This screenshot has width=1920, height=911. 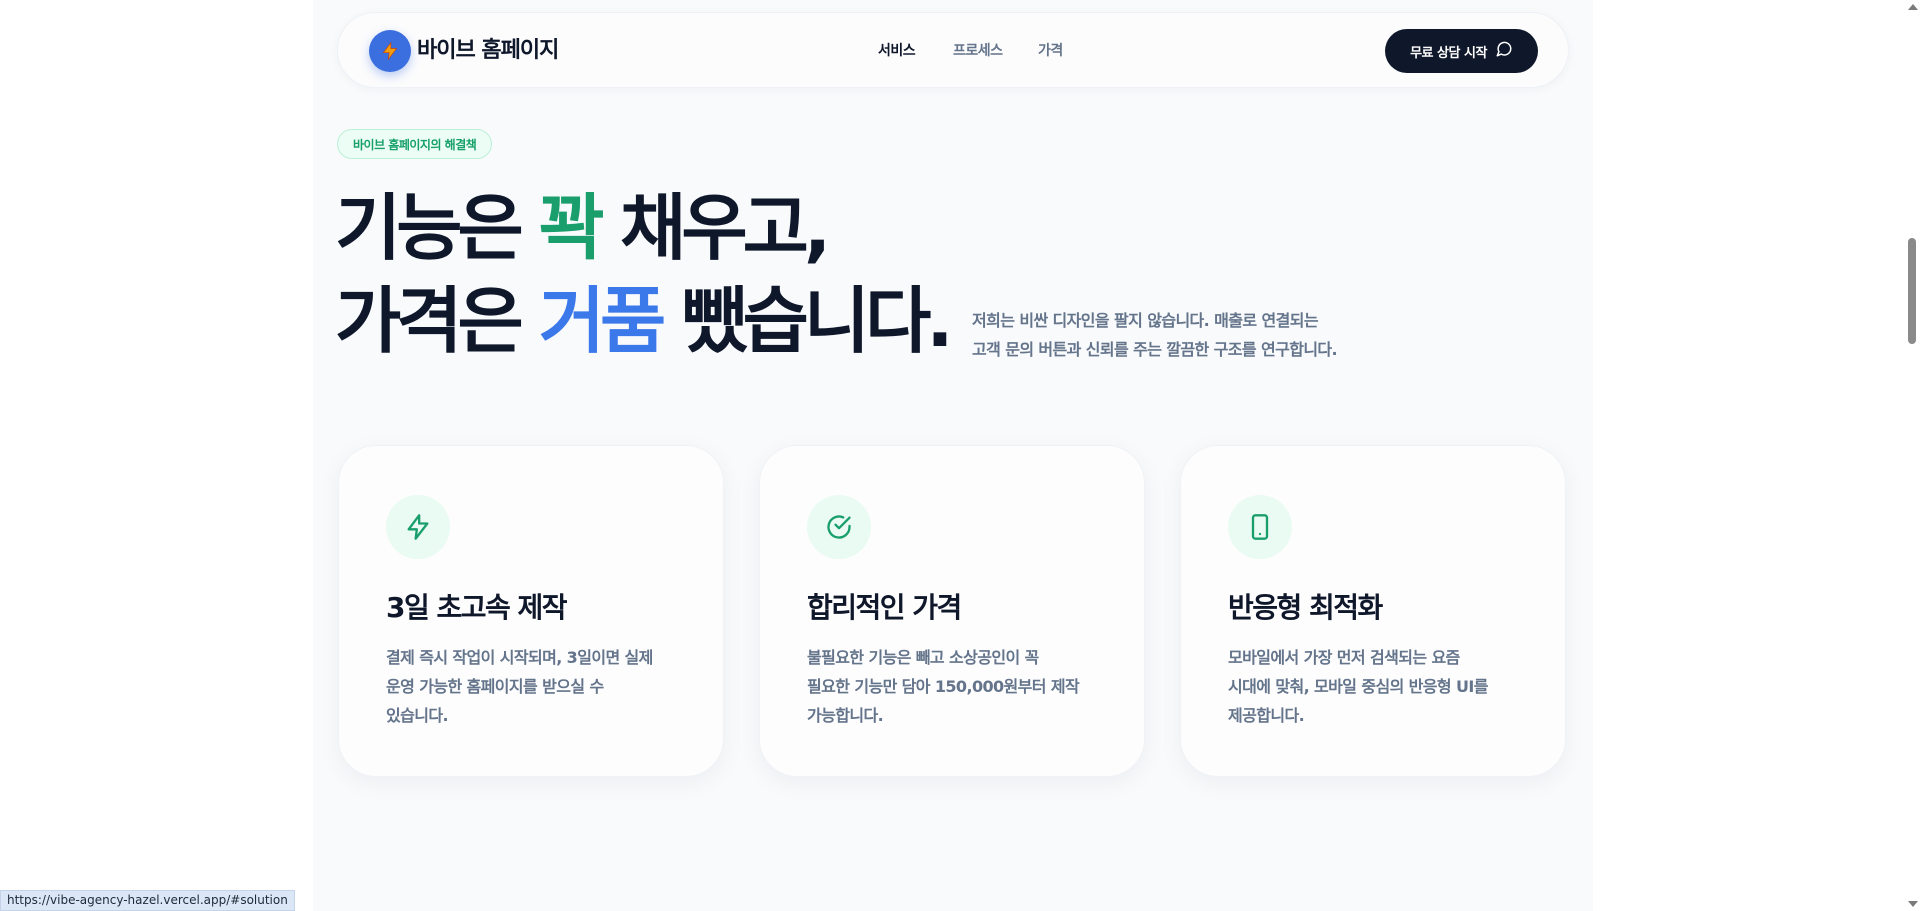 I want to click on scroll-thumb, so click(x=1912, y=291).